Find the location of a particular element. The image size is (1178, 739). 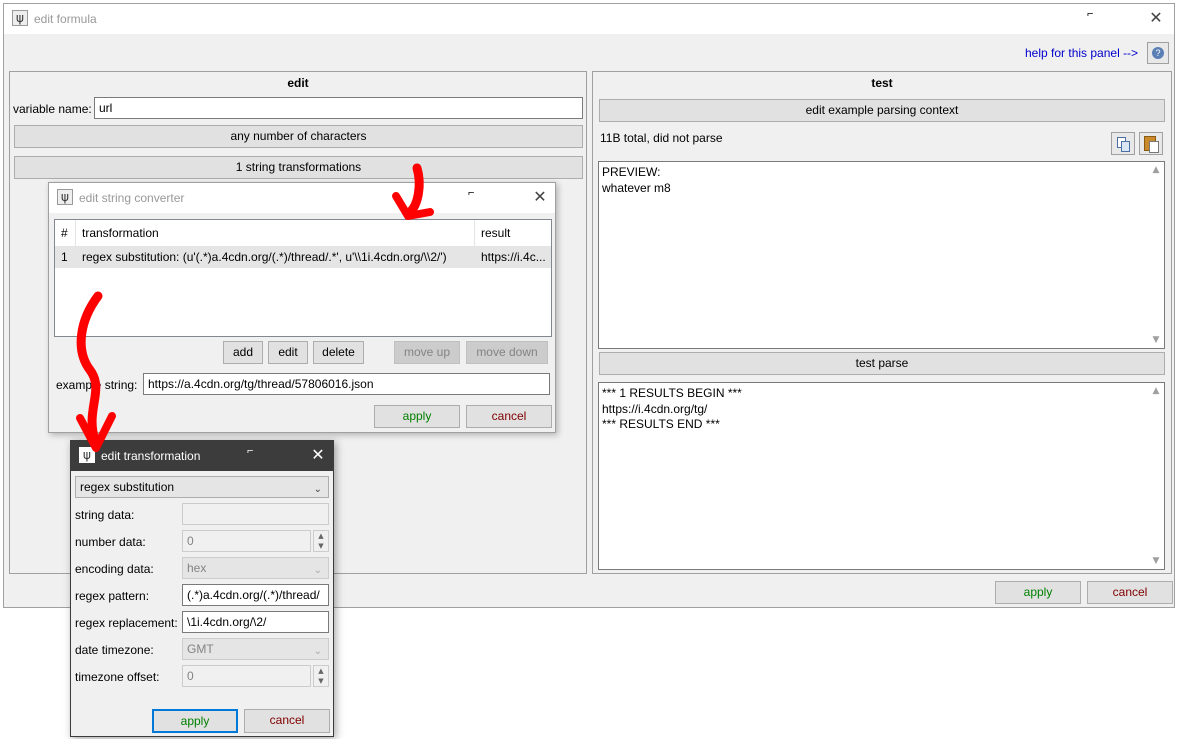

encoding-data-label: encoding data: is located at coordinates (114, 569).